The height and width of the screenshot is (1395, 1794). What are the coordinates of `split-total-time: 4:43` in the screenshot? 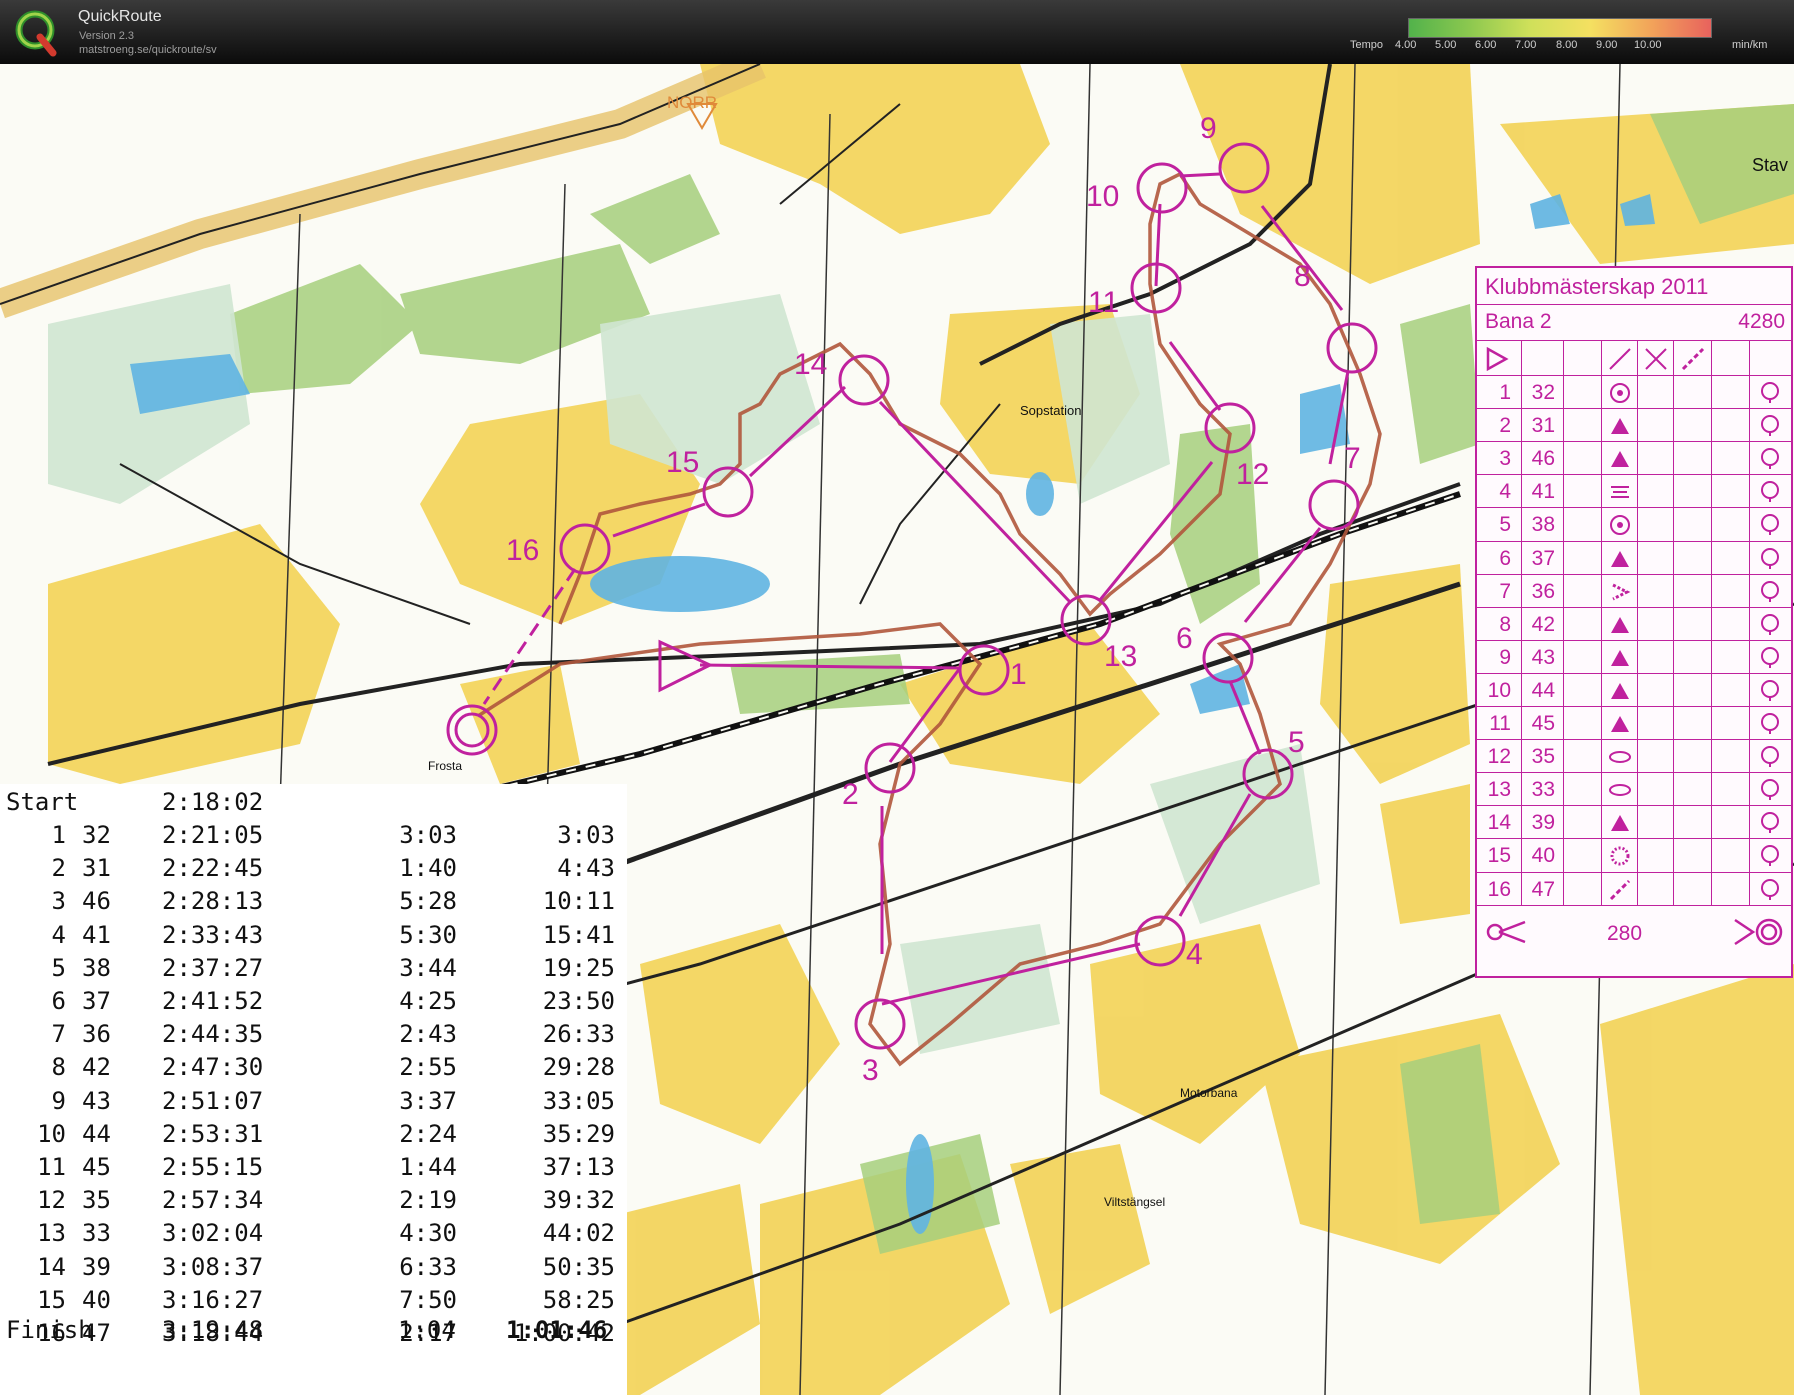 It's located at (586, 868).